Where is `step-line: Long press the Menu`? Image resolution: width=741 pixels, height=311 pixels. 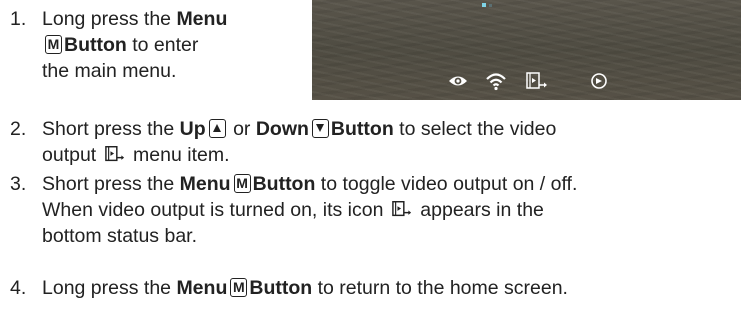
step-line: Long press the Menu is located at coordinates (134, 19).